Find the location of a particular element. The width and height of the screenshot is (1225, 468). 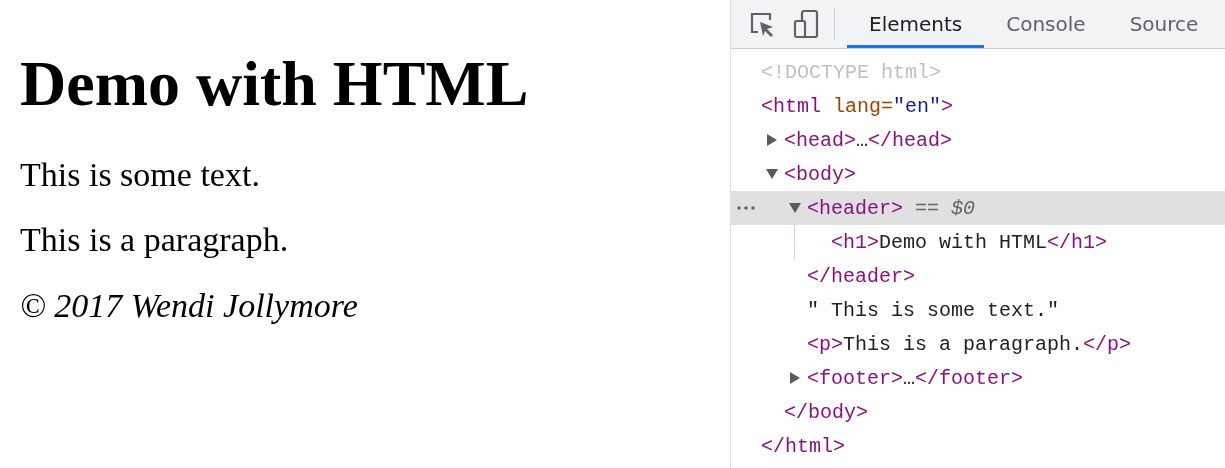

body-text: This is some text. is located at coordinates (140, 175).